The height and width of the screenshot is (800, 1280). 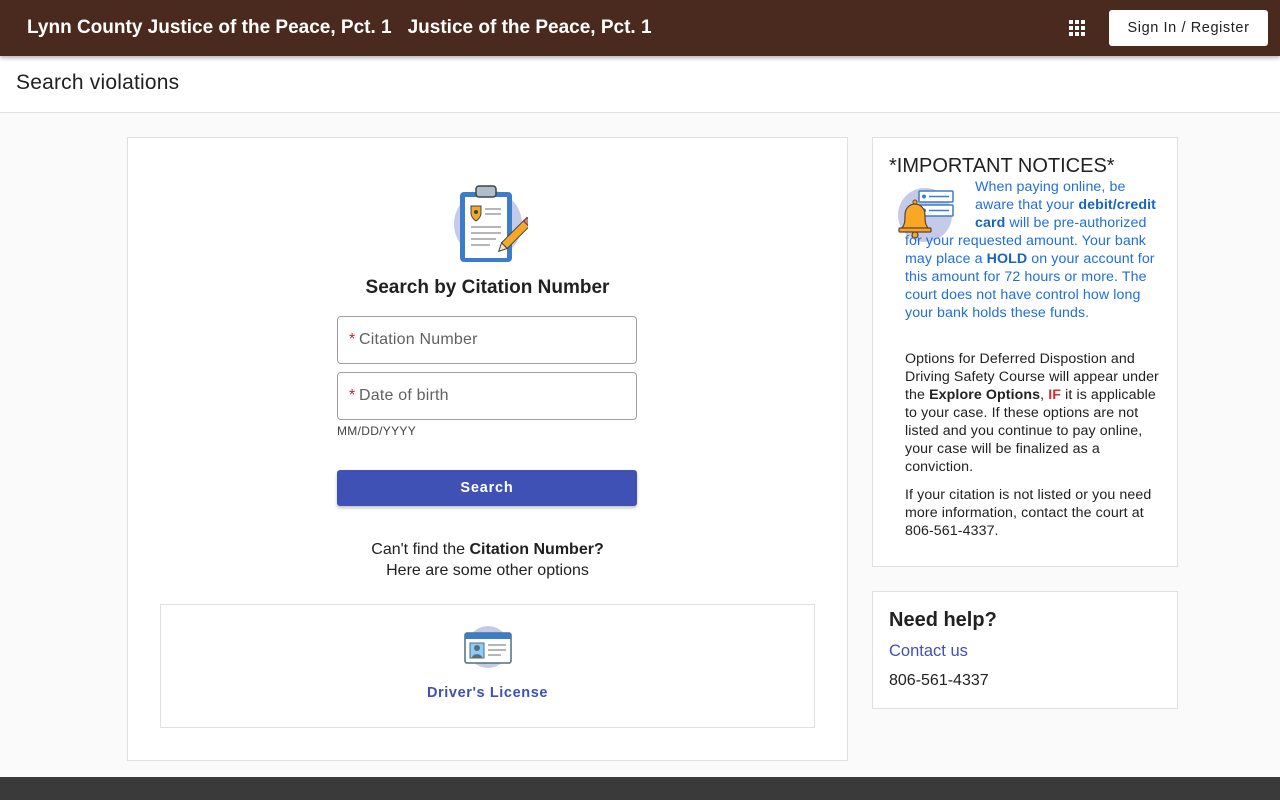 I want to click on search-by-citation-heading: Search by Citation Number, so click(x=487, y=287).